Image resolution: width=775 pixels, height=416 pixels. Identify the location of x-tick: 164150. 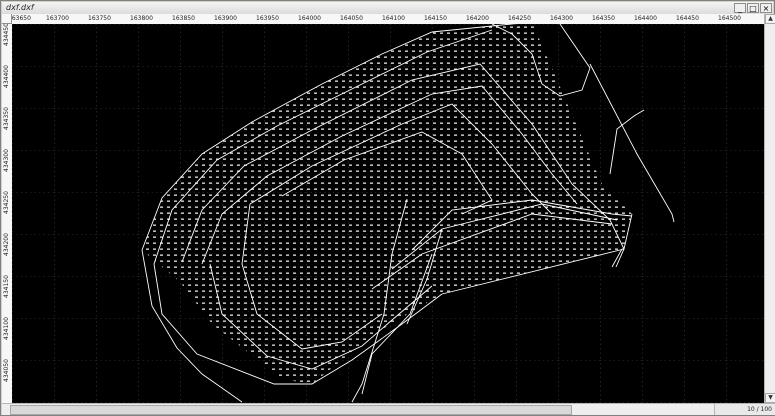
(435, 18).